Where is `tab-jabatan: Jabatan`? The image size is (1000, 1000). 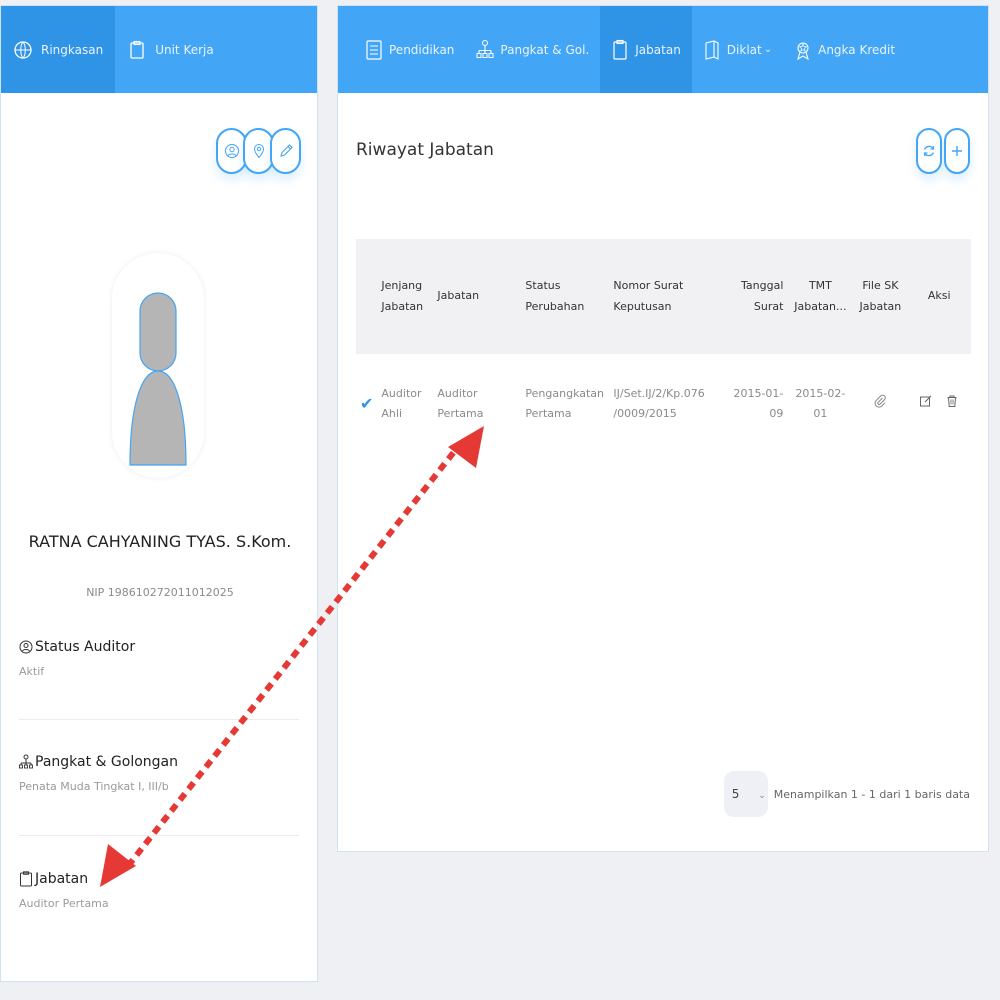 tab-jabatan: Jabatan is located at coordinates (646, 49).